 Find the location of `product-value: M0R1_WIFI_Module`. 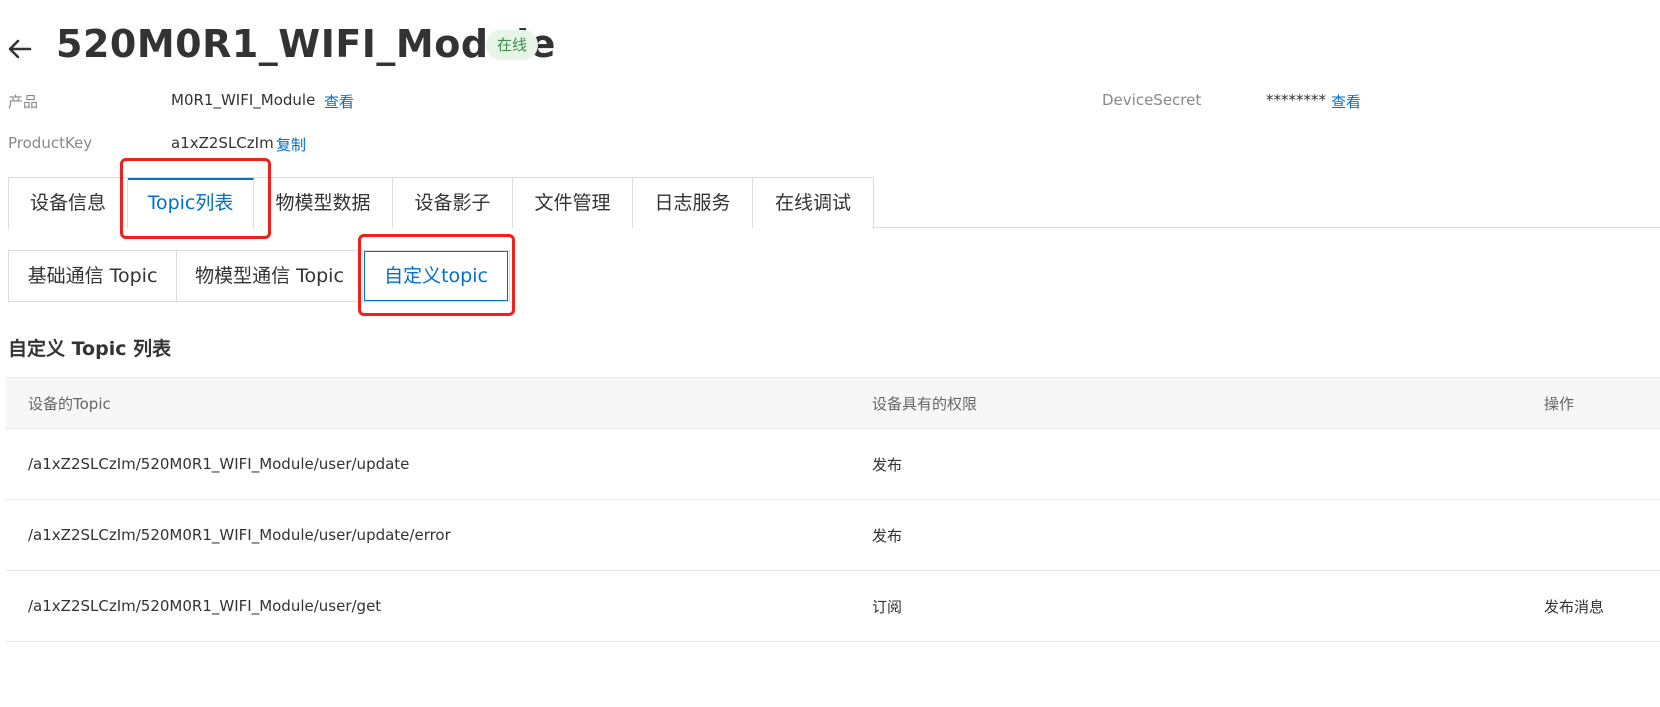

product-value: M0R1_WIFI_Module is located at coordinates (243, 100).